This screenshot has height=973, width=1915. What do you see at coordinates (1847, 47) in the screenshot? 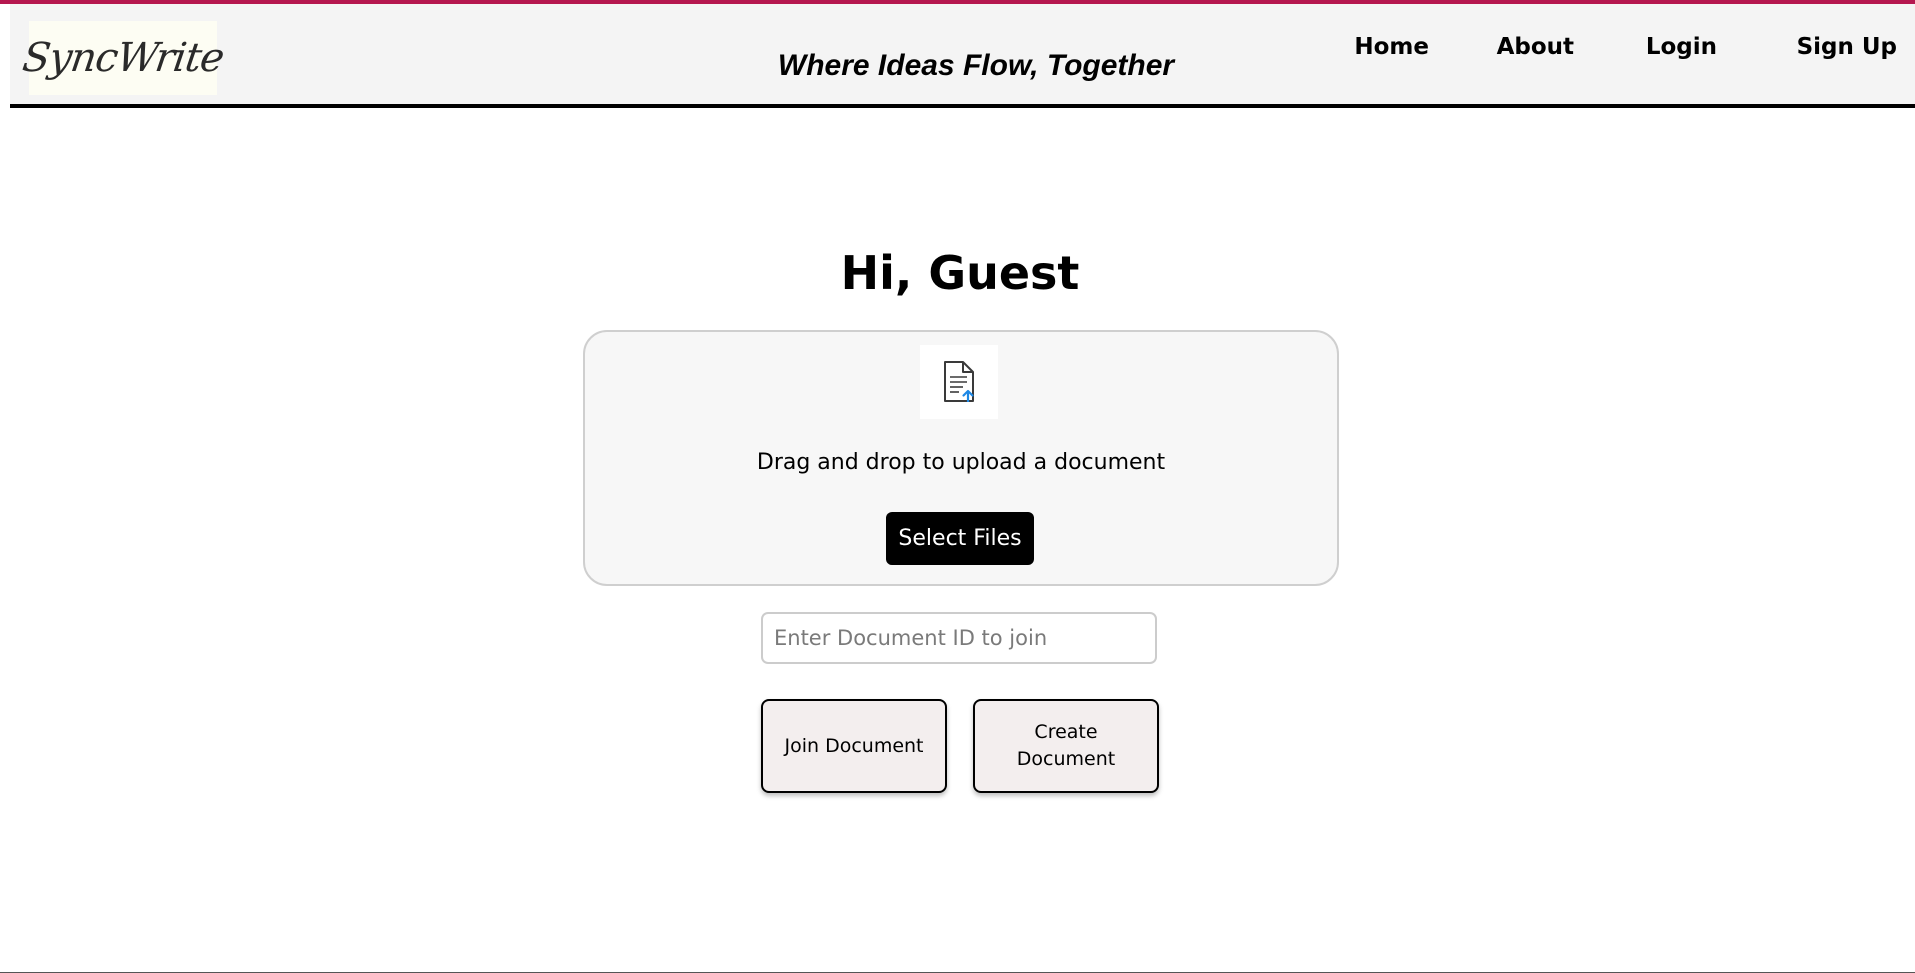
I see `nav-sign-up: Sign Up` at bounding box center [1847, 47].